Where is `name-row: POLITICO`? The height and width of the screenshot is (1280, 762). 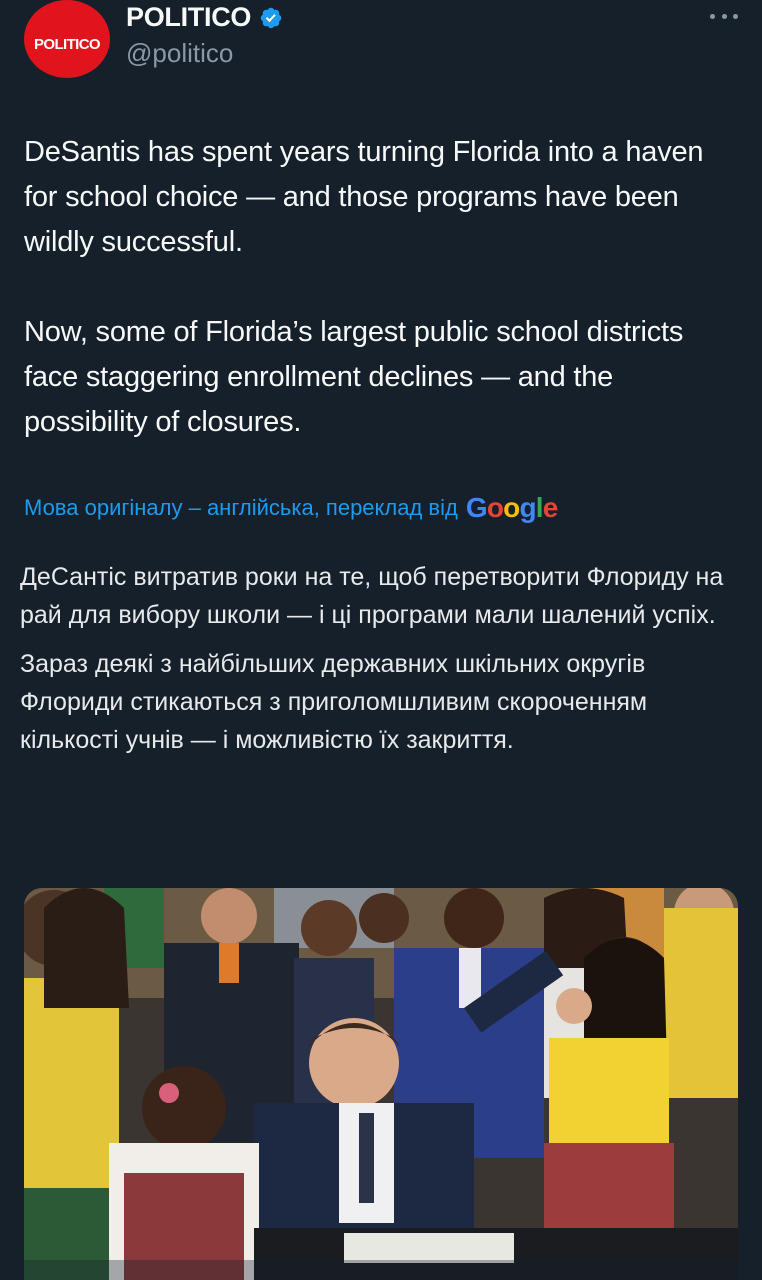
name-row: POLITICO is located at coordinates (204, 17).